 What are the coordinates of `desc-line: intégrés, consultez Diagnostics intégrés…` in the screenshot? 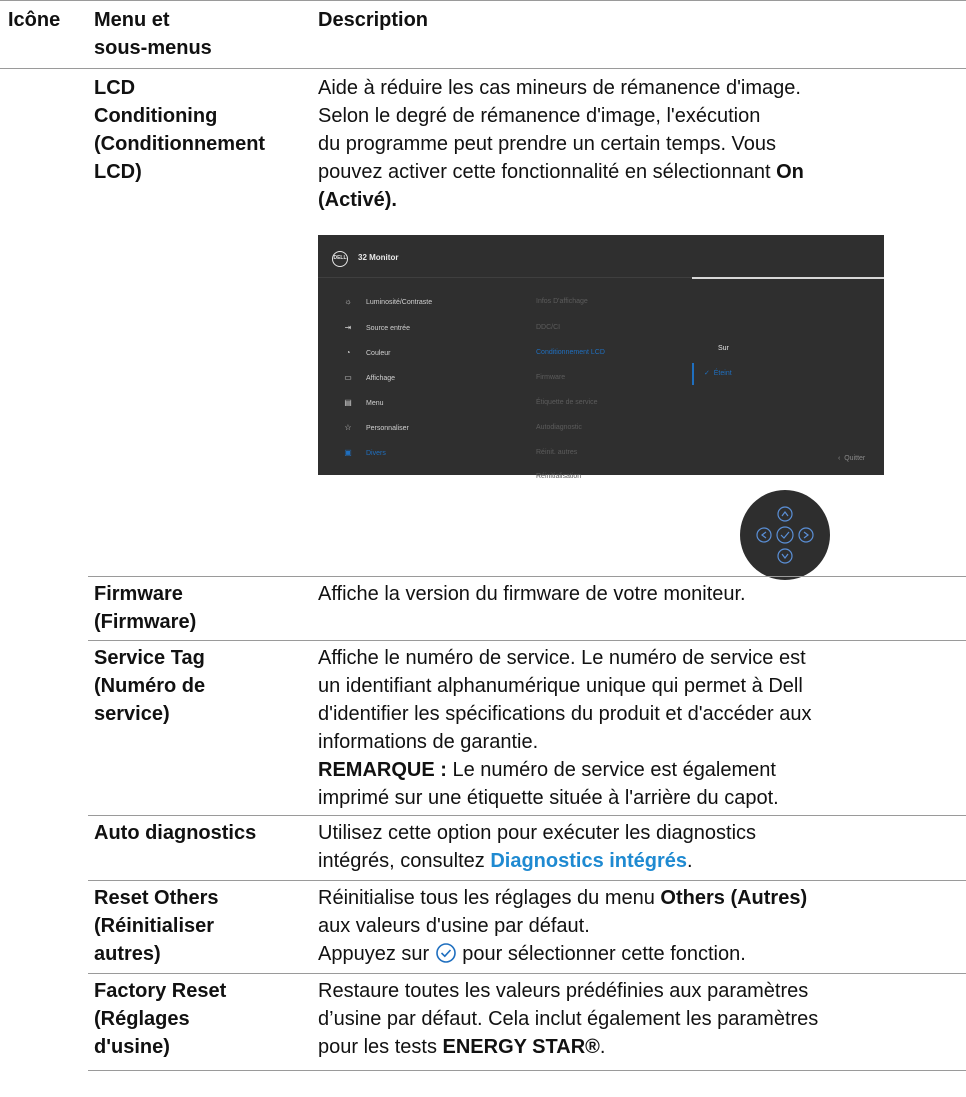 It's located at (633, 861).